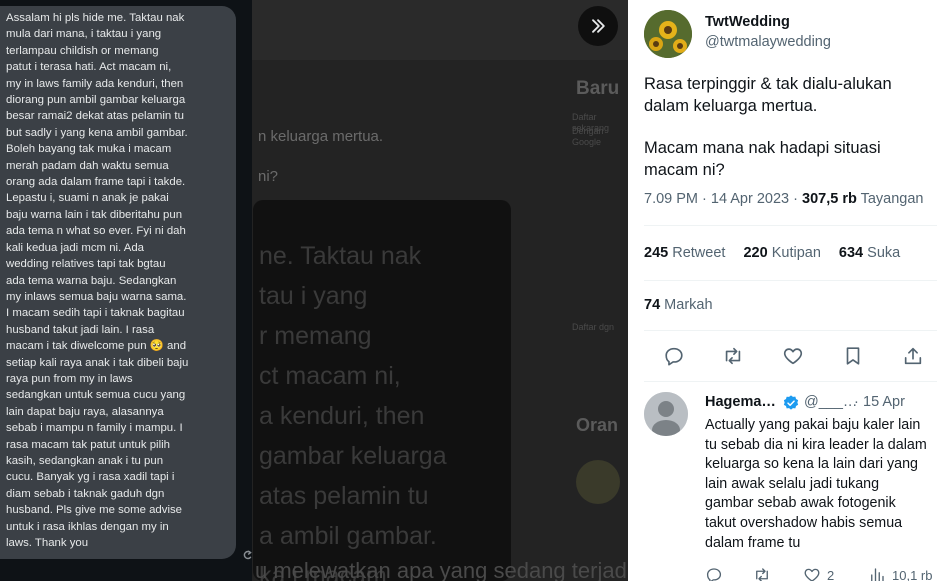 The image size is (937, 581). What do you see at coordinates (588, 136) in the screenshot?
I see `background-sidebar-text: Dengan Google` at bounding box center [588, 136].